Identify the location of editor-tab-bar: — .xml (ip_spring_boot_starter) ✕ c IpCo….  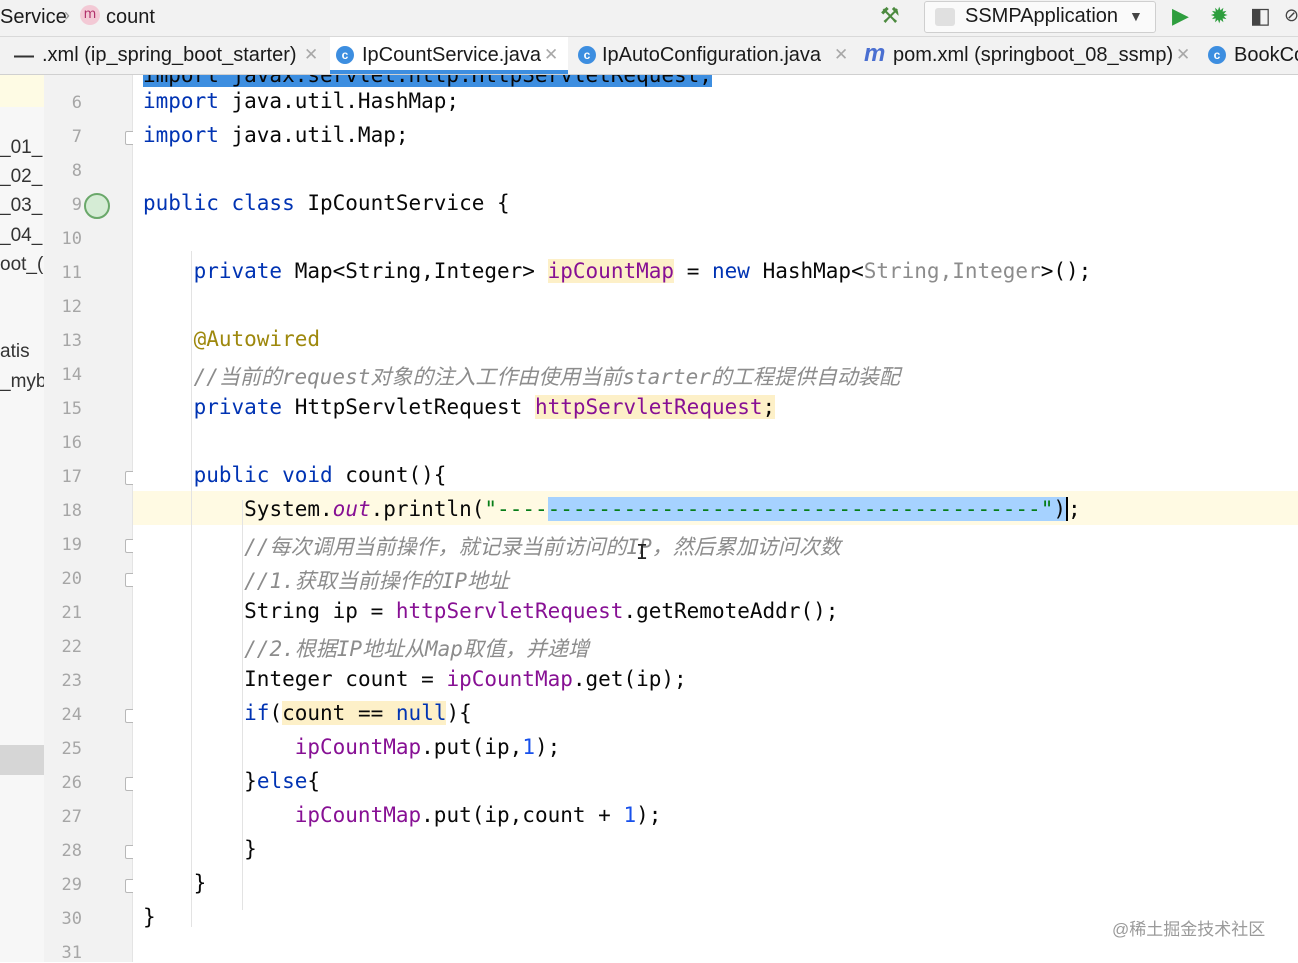
(649, 56).